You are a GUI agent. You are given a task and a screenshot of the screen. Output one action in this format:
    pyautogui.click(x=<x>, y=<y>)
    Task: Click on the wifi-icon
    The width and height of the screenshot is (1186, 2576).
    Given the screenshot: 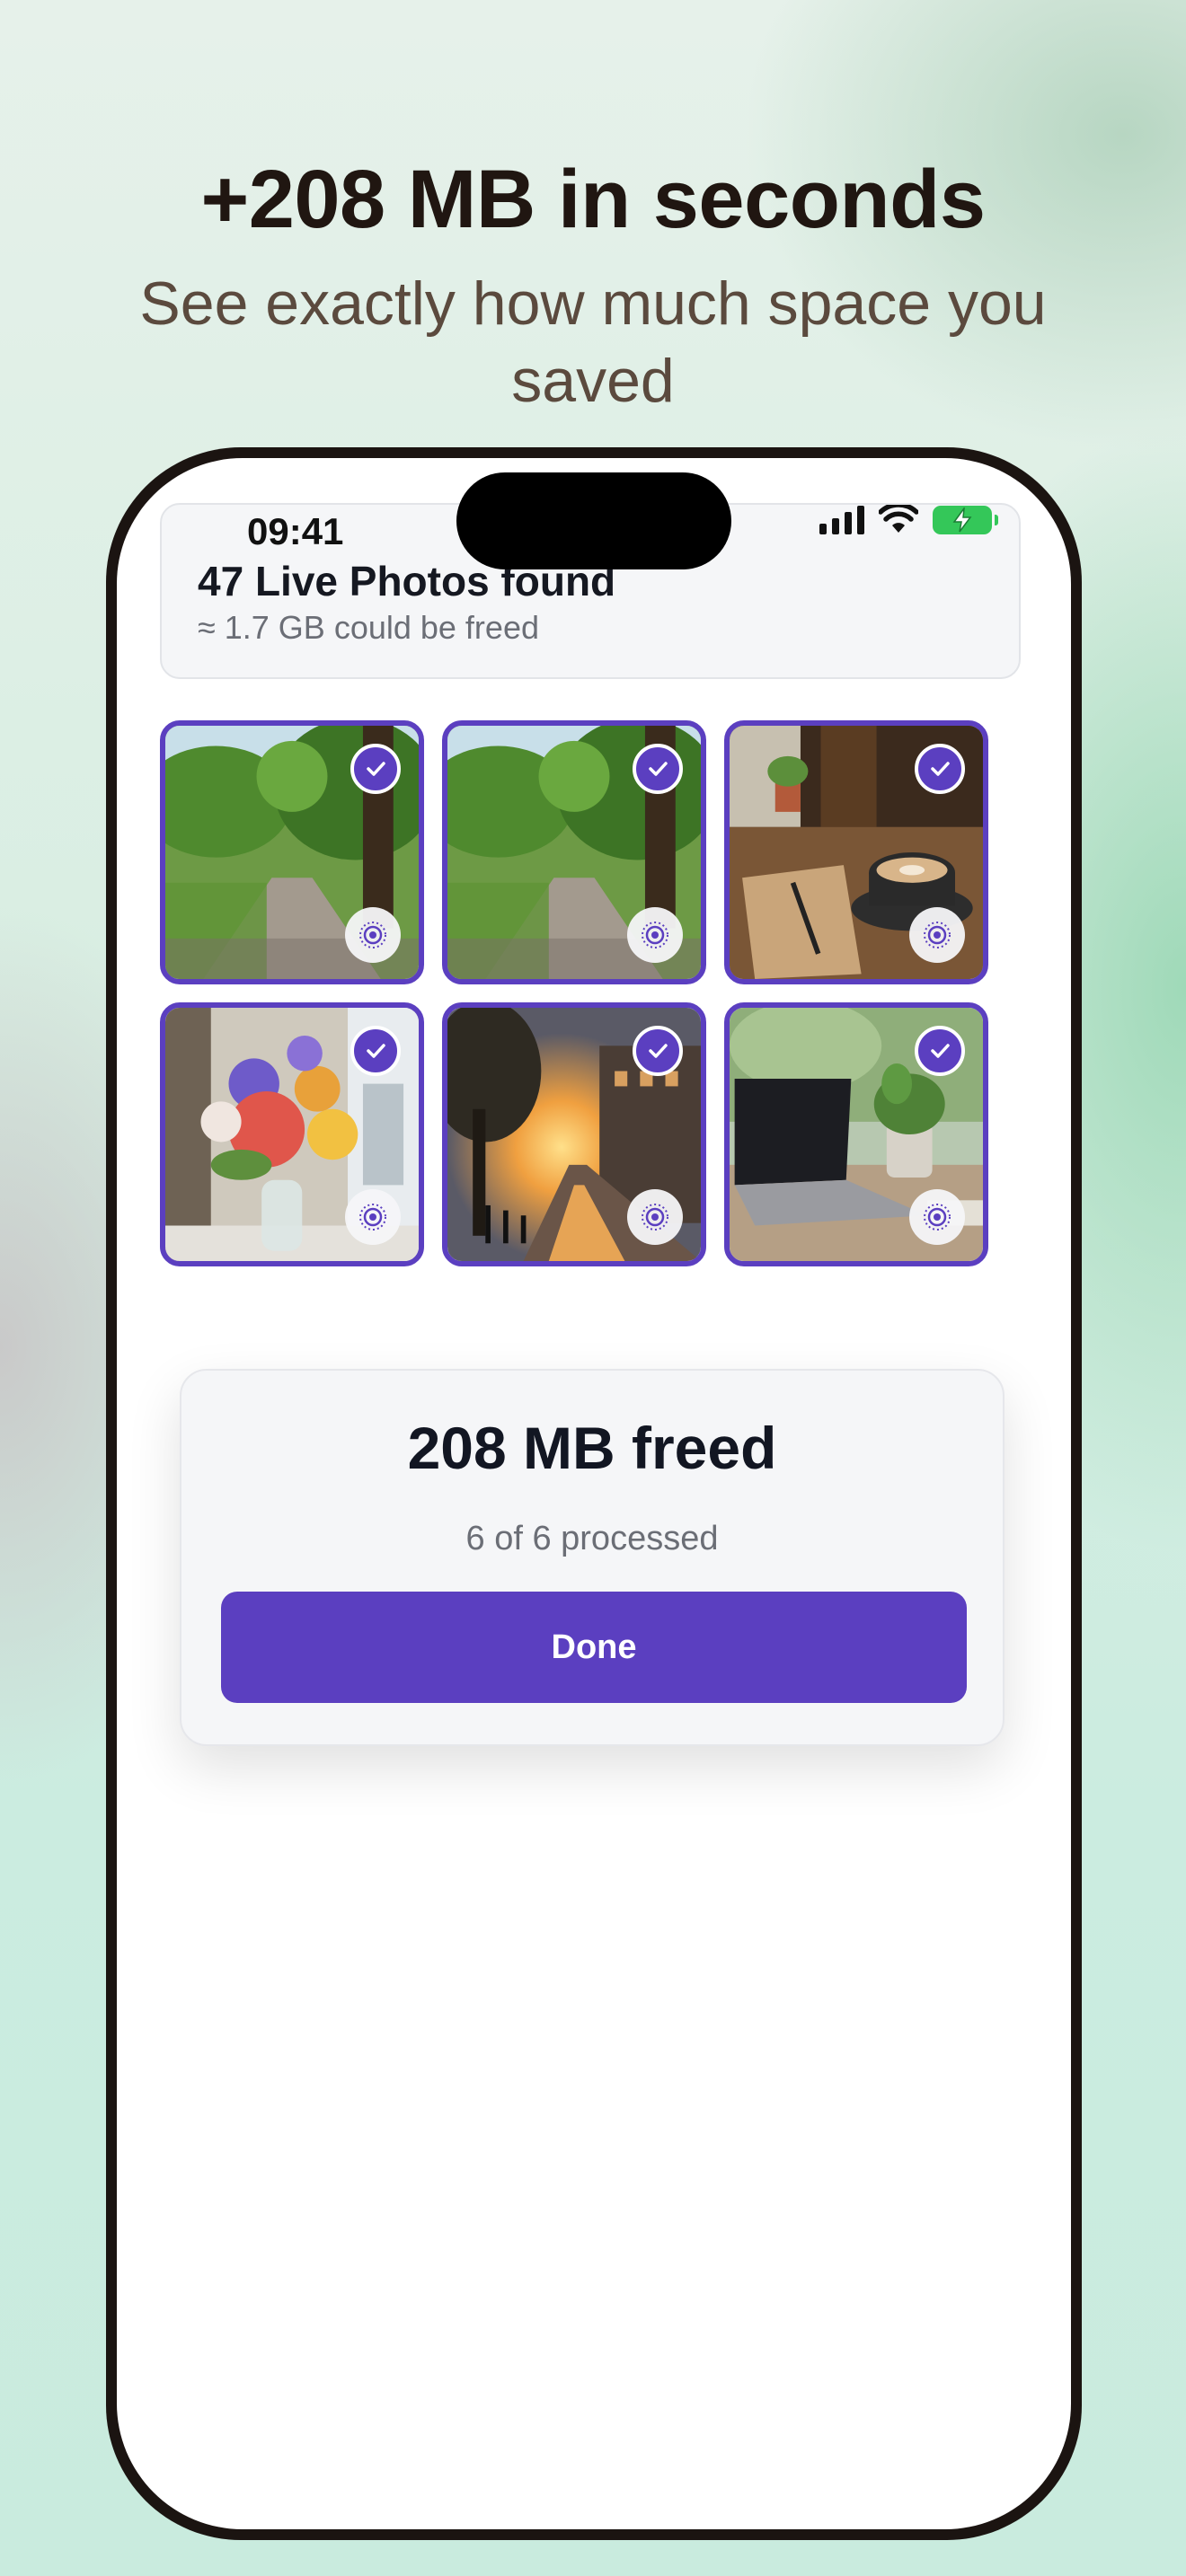 What is the action you would take?
    pyautogui.click(x=898, y=519)
    